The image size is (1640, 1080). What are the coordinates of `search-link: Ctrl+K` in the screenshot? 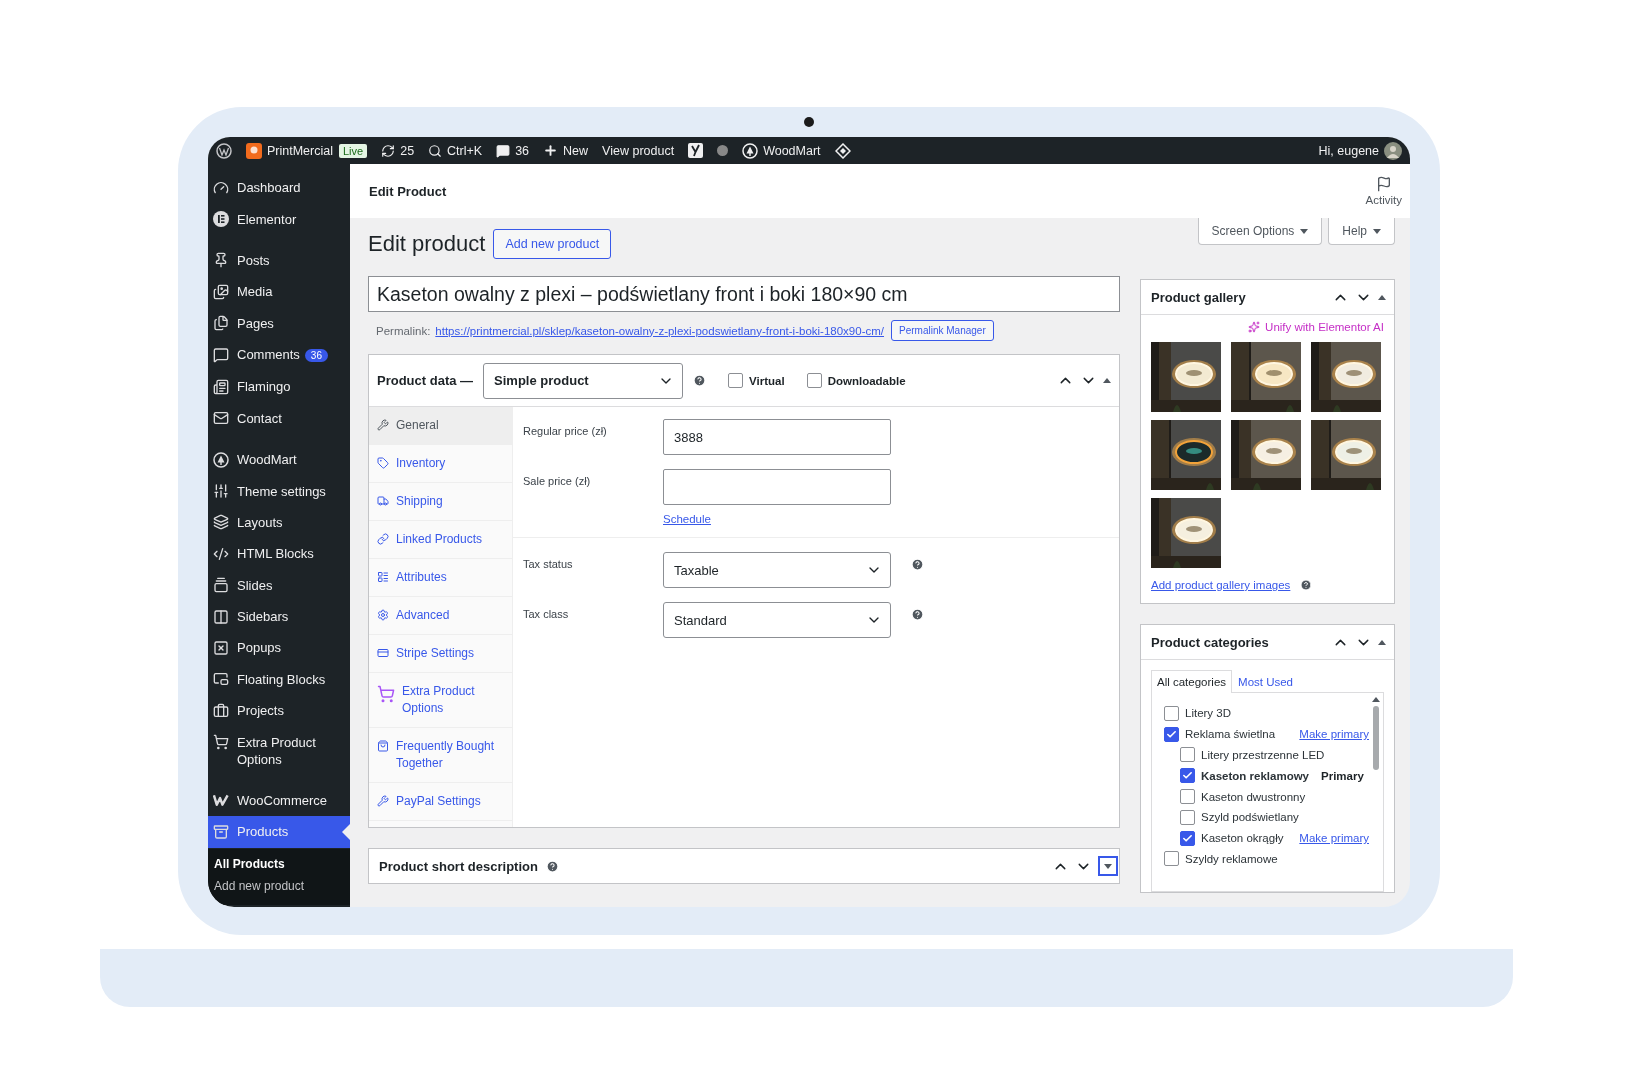 It's located at (455, 150).